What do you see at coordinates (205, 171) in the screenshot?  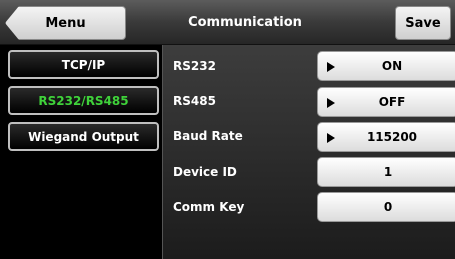 I see `device-id-label: Device ID` at bounding box center [205, 171].